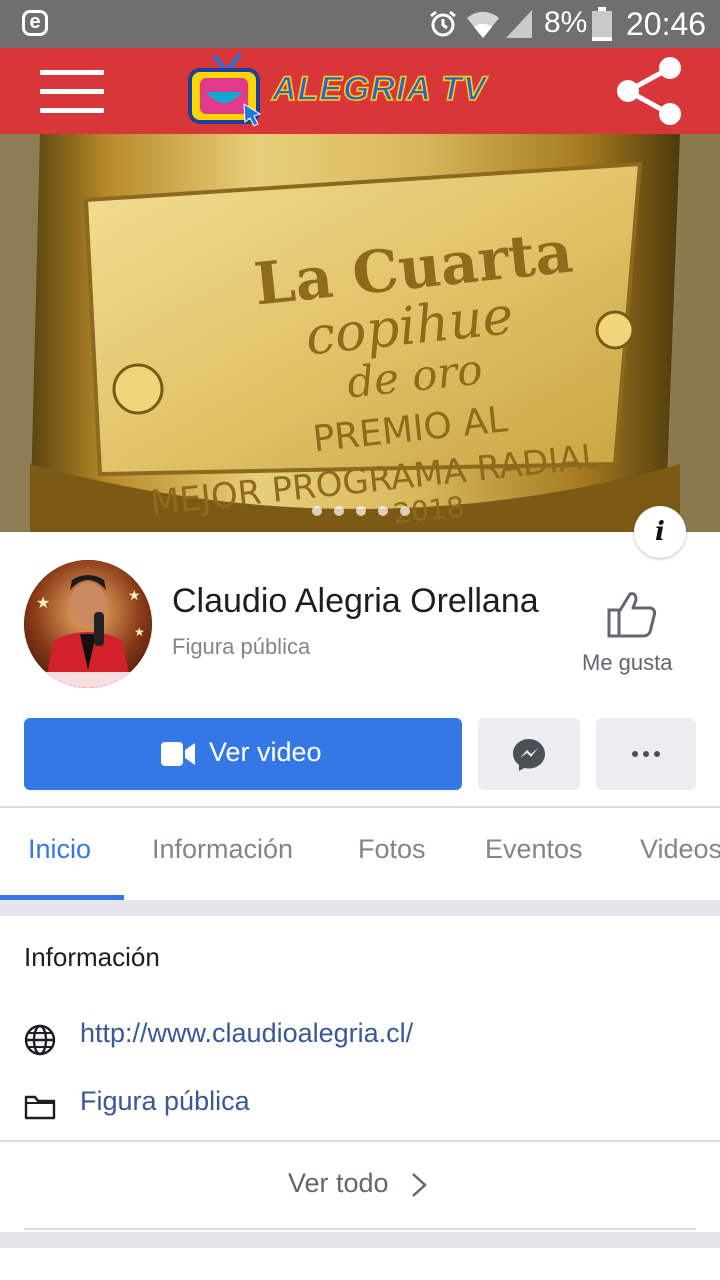 The image size is (720, 1280). I want to click on app-logo: ALEGRIA TV, so click(356, 91).